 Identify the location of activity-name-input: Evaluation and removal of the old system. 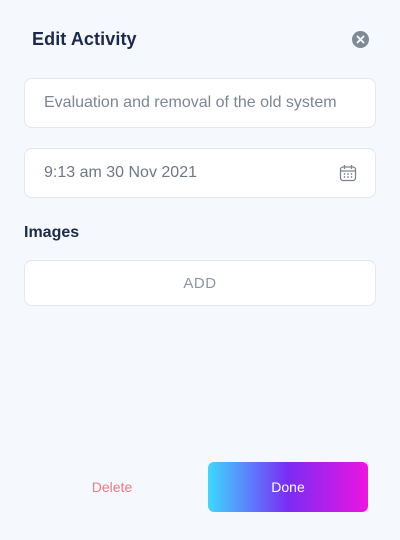
(200, 103).